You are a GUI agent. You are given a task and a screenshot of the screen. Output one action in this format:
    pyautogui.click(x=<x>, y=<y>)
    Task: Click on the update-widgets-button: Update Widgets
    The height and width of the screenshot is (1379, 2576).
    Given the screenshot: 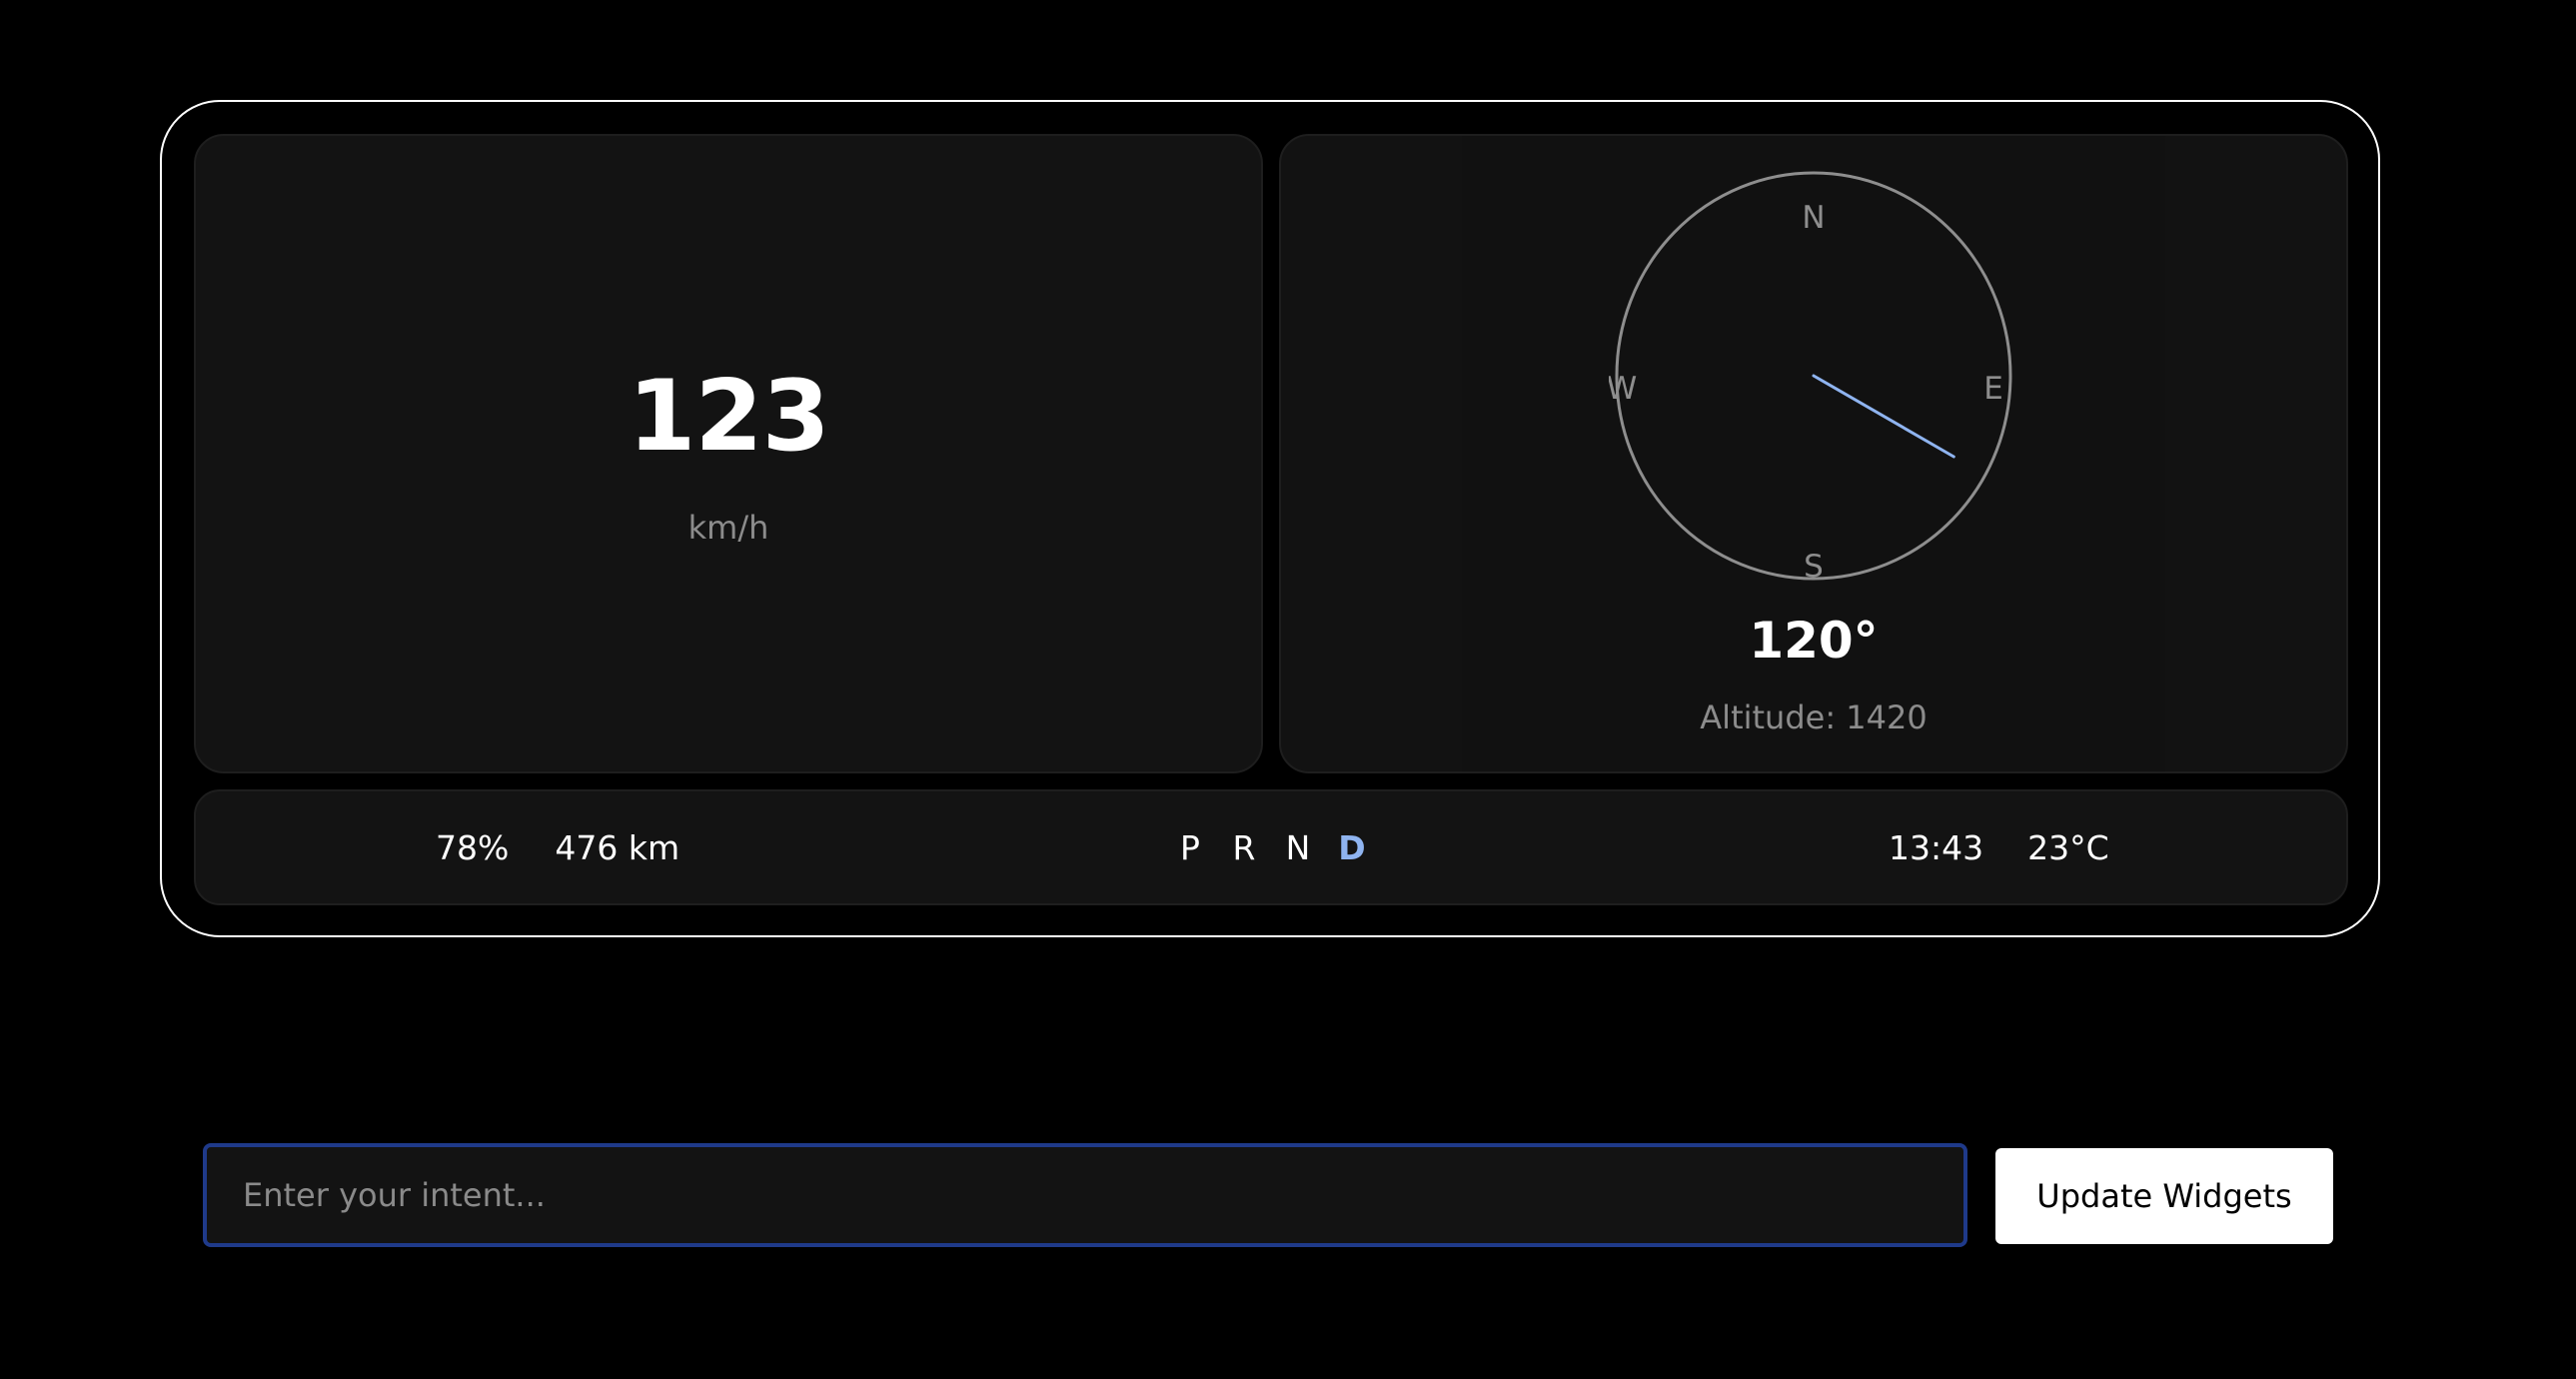 What is the action you would take?
    pyautogui.click(x=2164, y=1196)
    